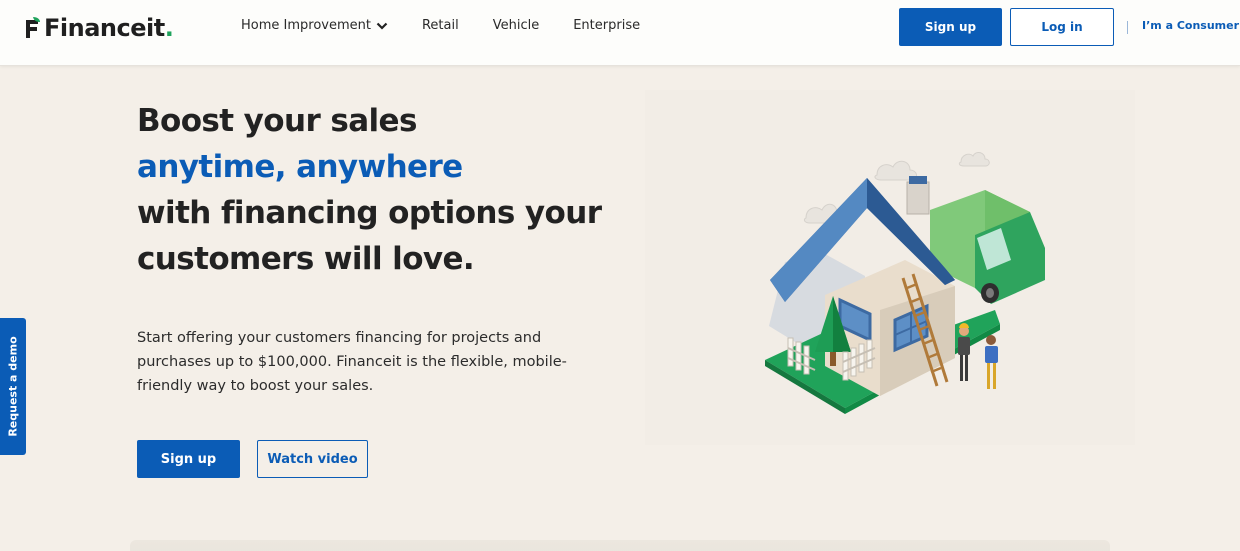 The height and width of the screenshot is (551, 1240). What do you see at coordinates (312, 459) in the screenshot?
I see `watch-video-button: Watch video` at bounding box center [312, 459].